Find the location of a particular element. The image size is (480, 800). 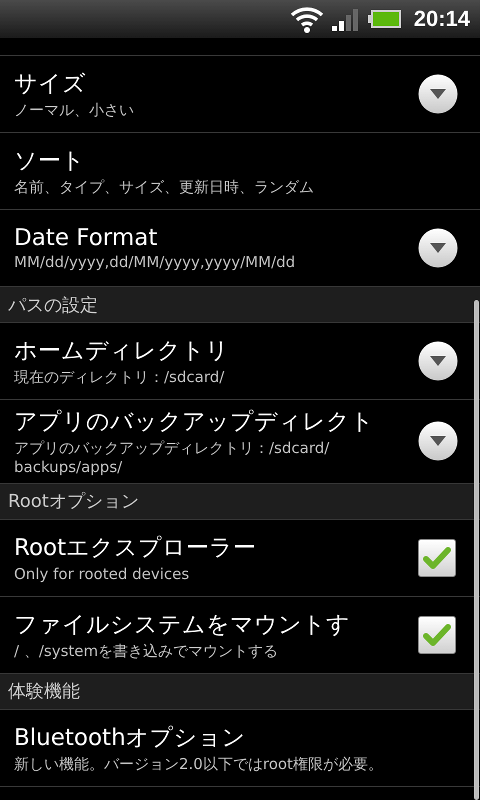

item-summary: 新しい機能。バージョン2.0以下ではroot権限が必要。 is located at coordinates (199, 764).